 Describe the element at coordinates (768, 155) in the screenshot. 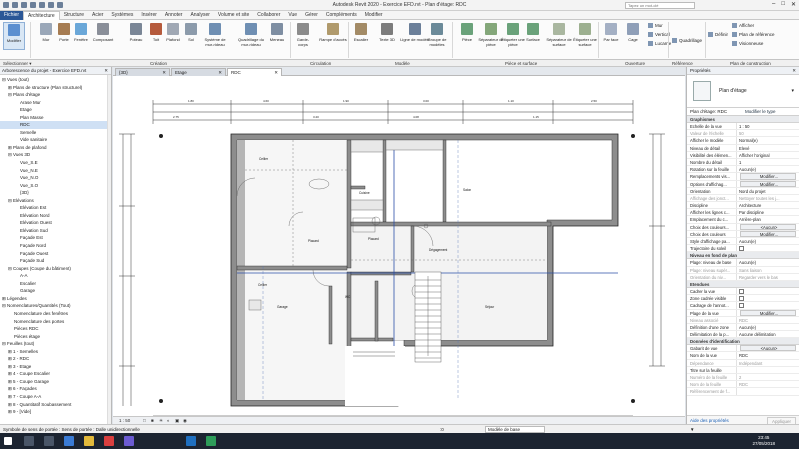

I see `property-value: Afficher l'original` at that location.